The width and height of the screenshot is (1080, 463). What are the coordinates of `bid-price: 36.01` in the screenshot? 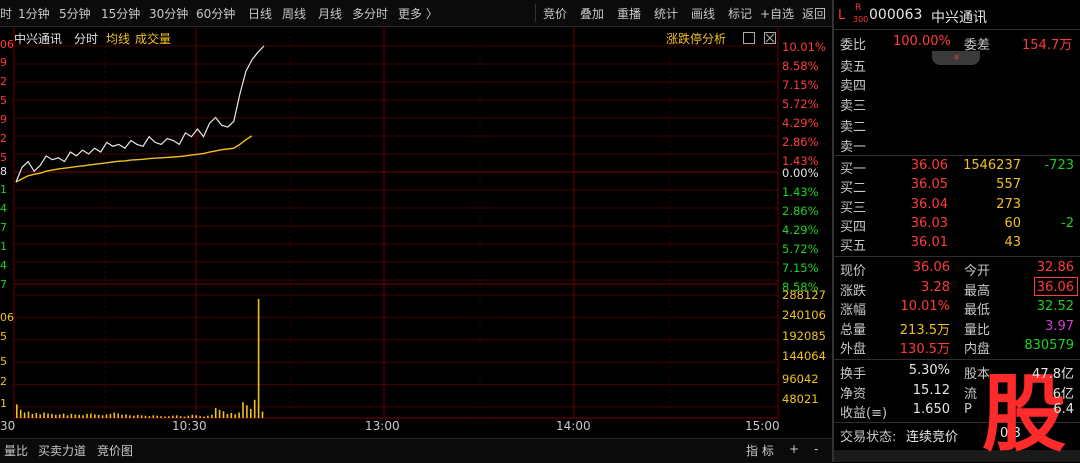 It's located at (929, 243).